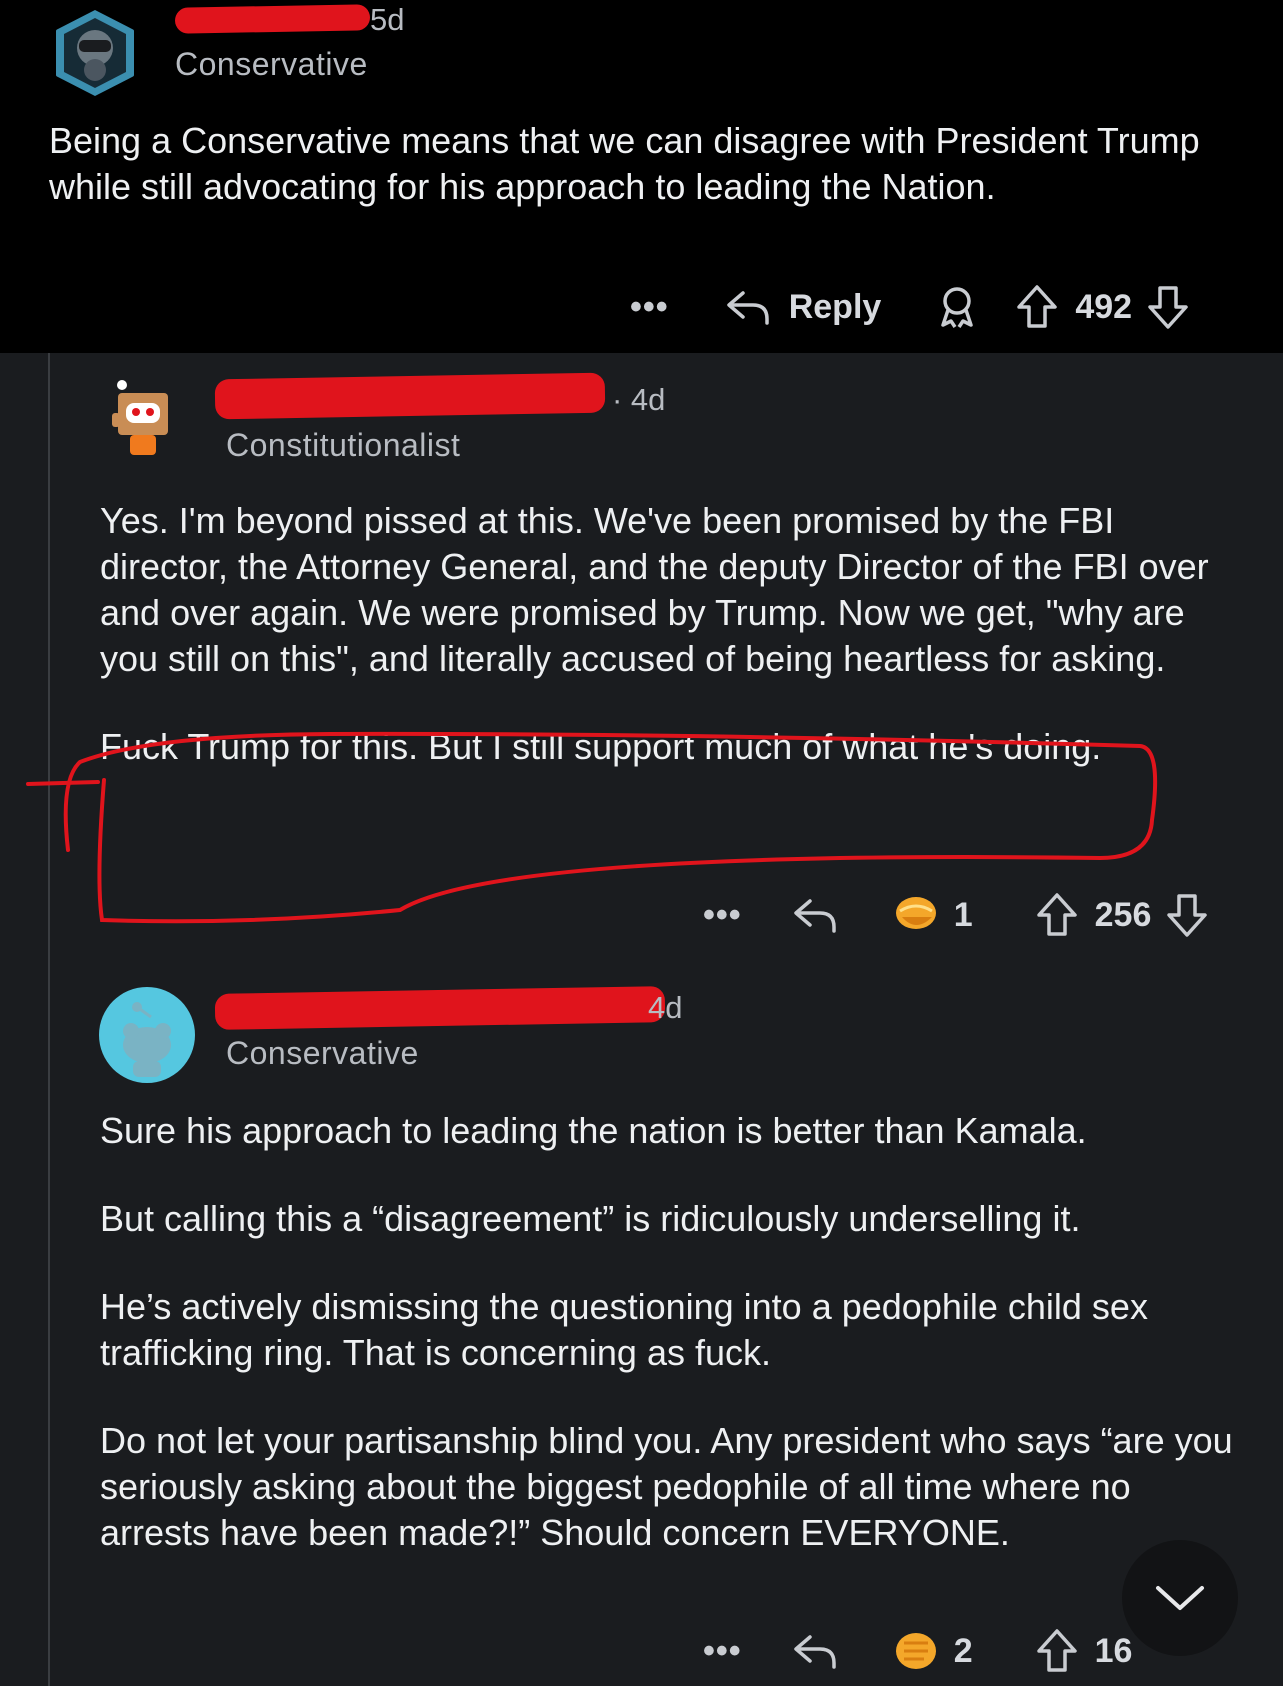 The height and width of the screenshot is (1686, 1283). I want to click on award-count: 1, so click(963, 914).